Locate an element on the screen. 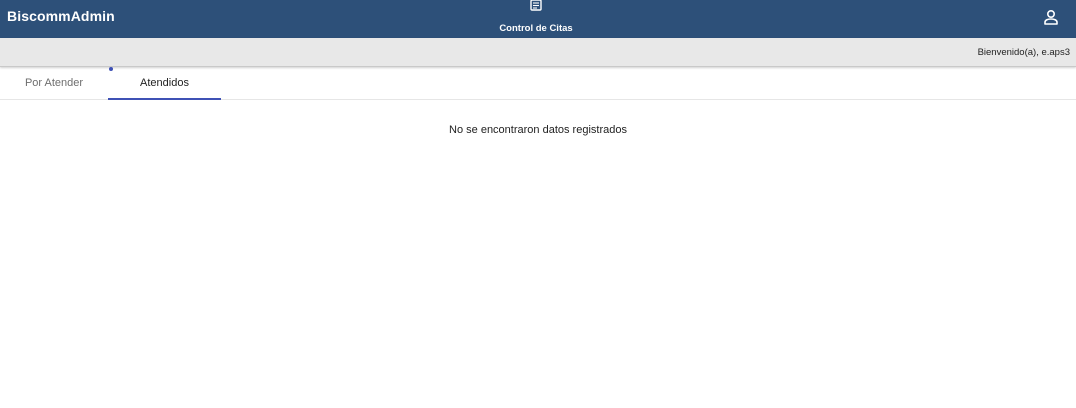 This screenshot has height=408, width=1076. active-tab-indicator is located at coordinates (164, 99).